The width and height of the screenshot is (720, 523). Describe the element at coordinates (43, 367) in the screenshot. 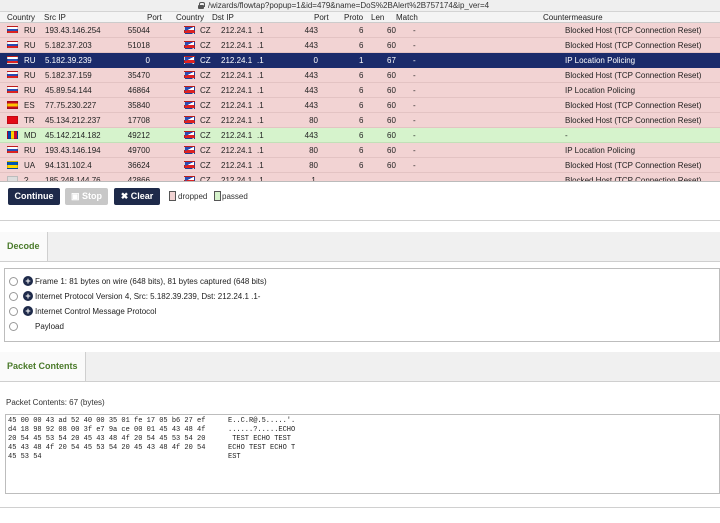

I see `tab-packet-contents: Packet Contents` at that location.